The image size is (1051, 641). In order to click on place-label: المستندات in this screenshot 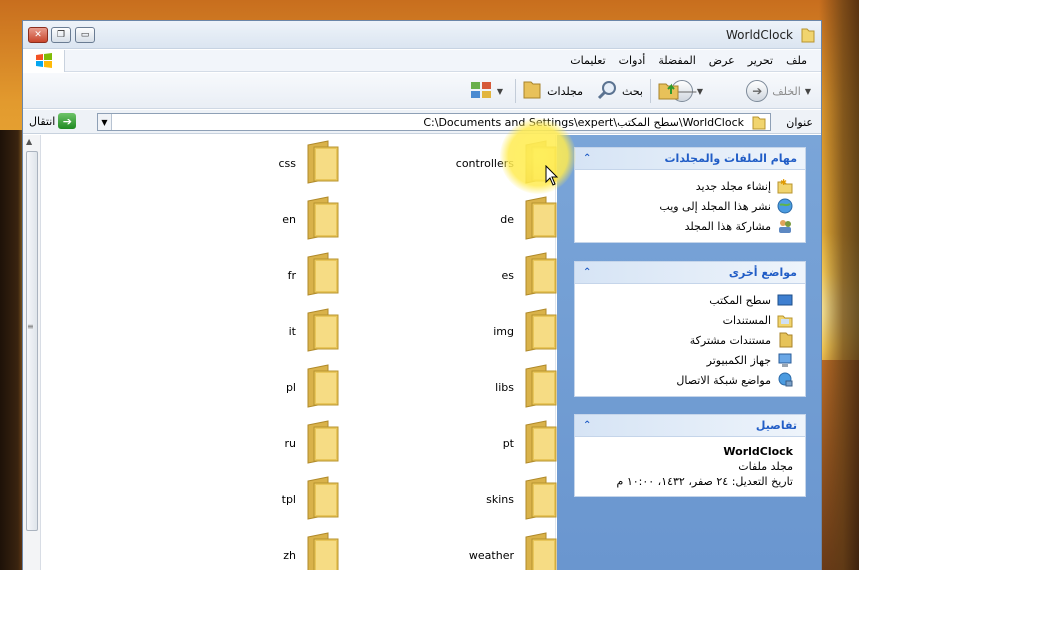, I will do `click(746, 320)`.